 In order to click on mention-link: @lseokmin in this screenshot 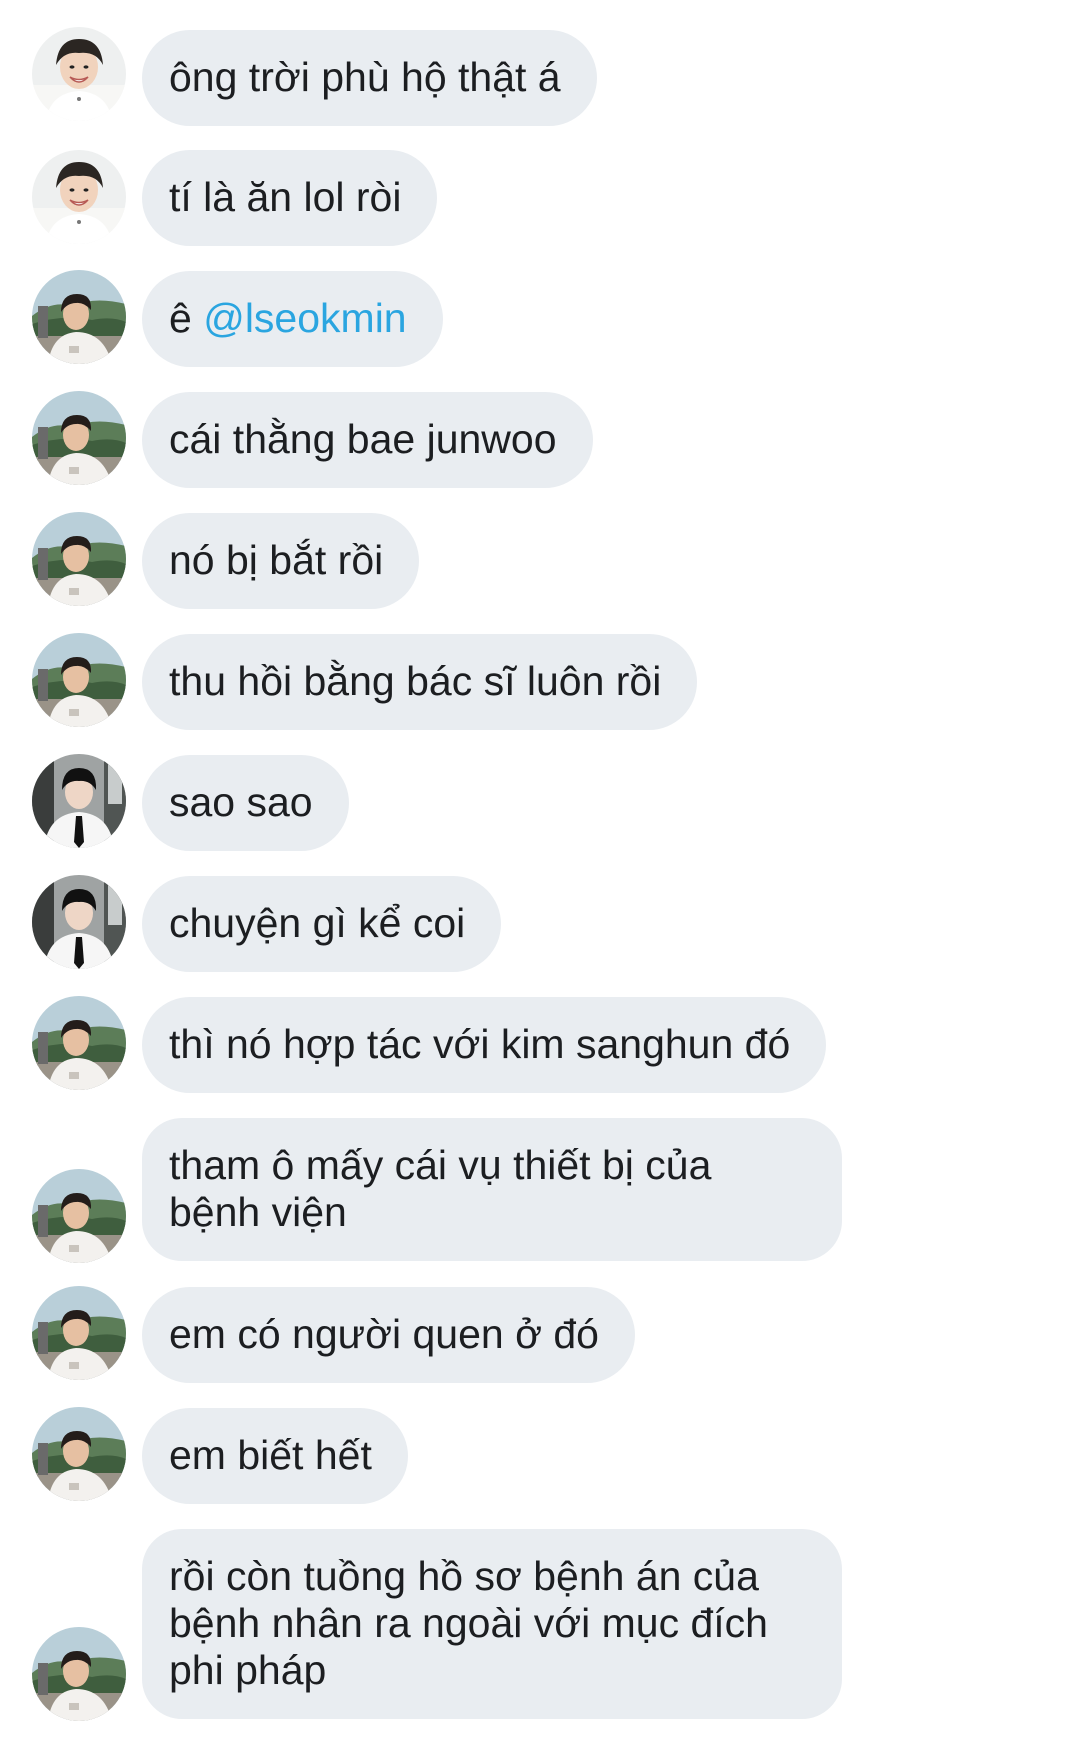, I will do `click(304, 318)`.